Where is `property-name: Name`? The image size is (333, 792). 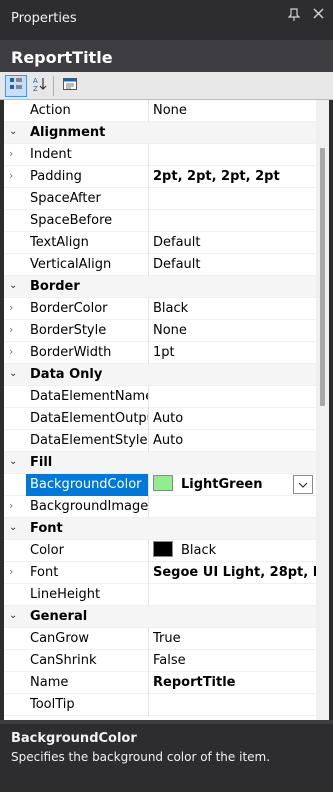
property-name: Name is located at coordinates (87, 683).